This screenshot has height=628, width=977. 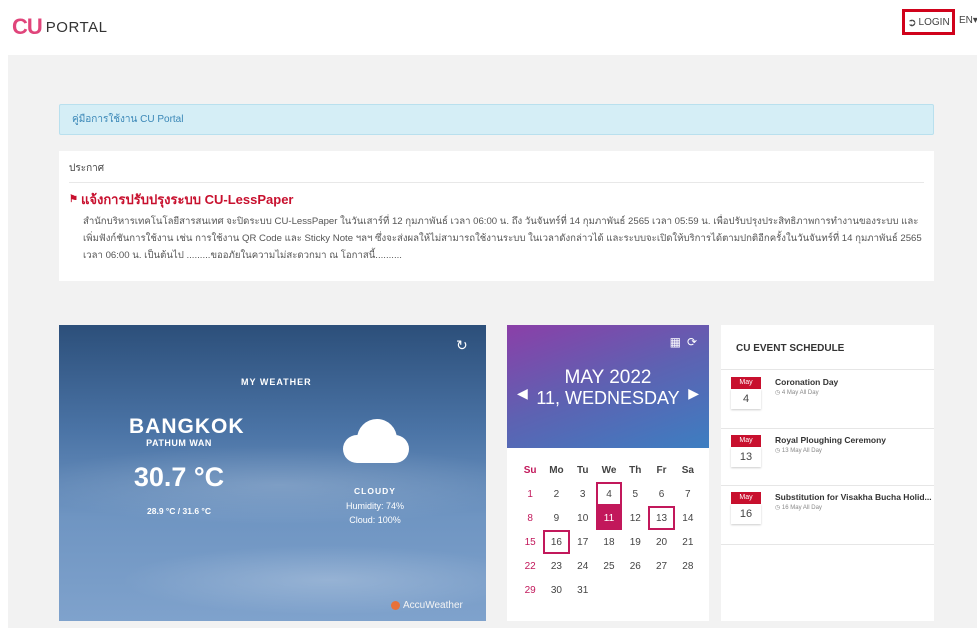 What do you see at coordinates (609, 470) in the screenshot?
I see `calendar-dow-label: We` at bounding box center [609, 470].